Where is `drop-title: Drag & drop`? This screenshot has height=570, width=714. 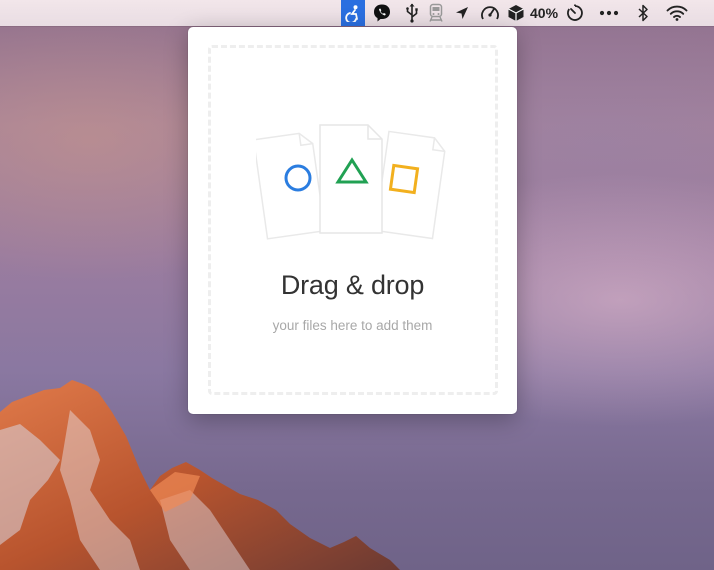
drop-title: Drag & drop is located at coordinates (352, 285).